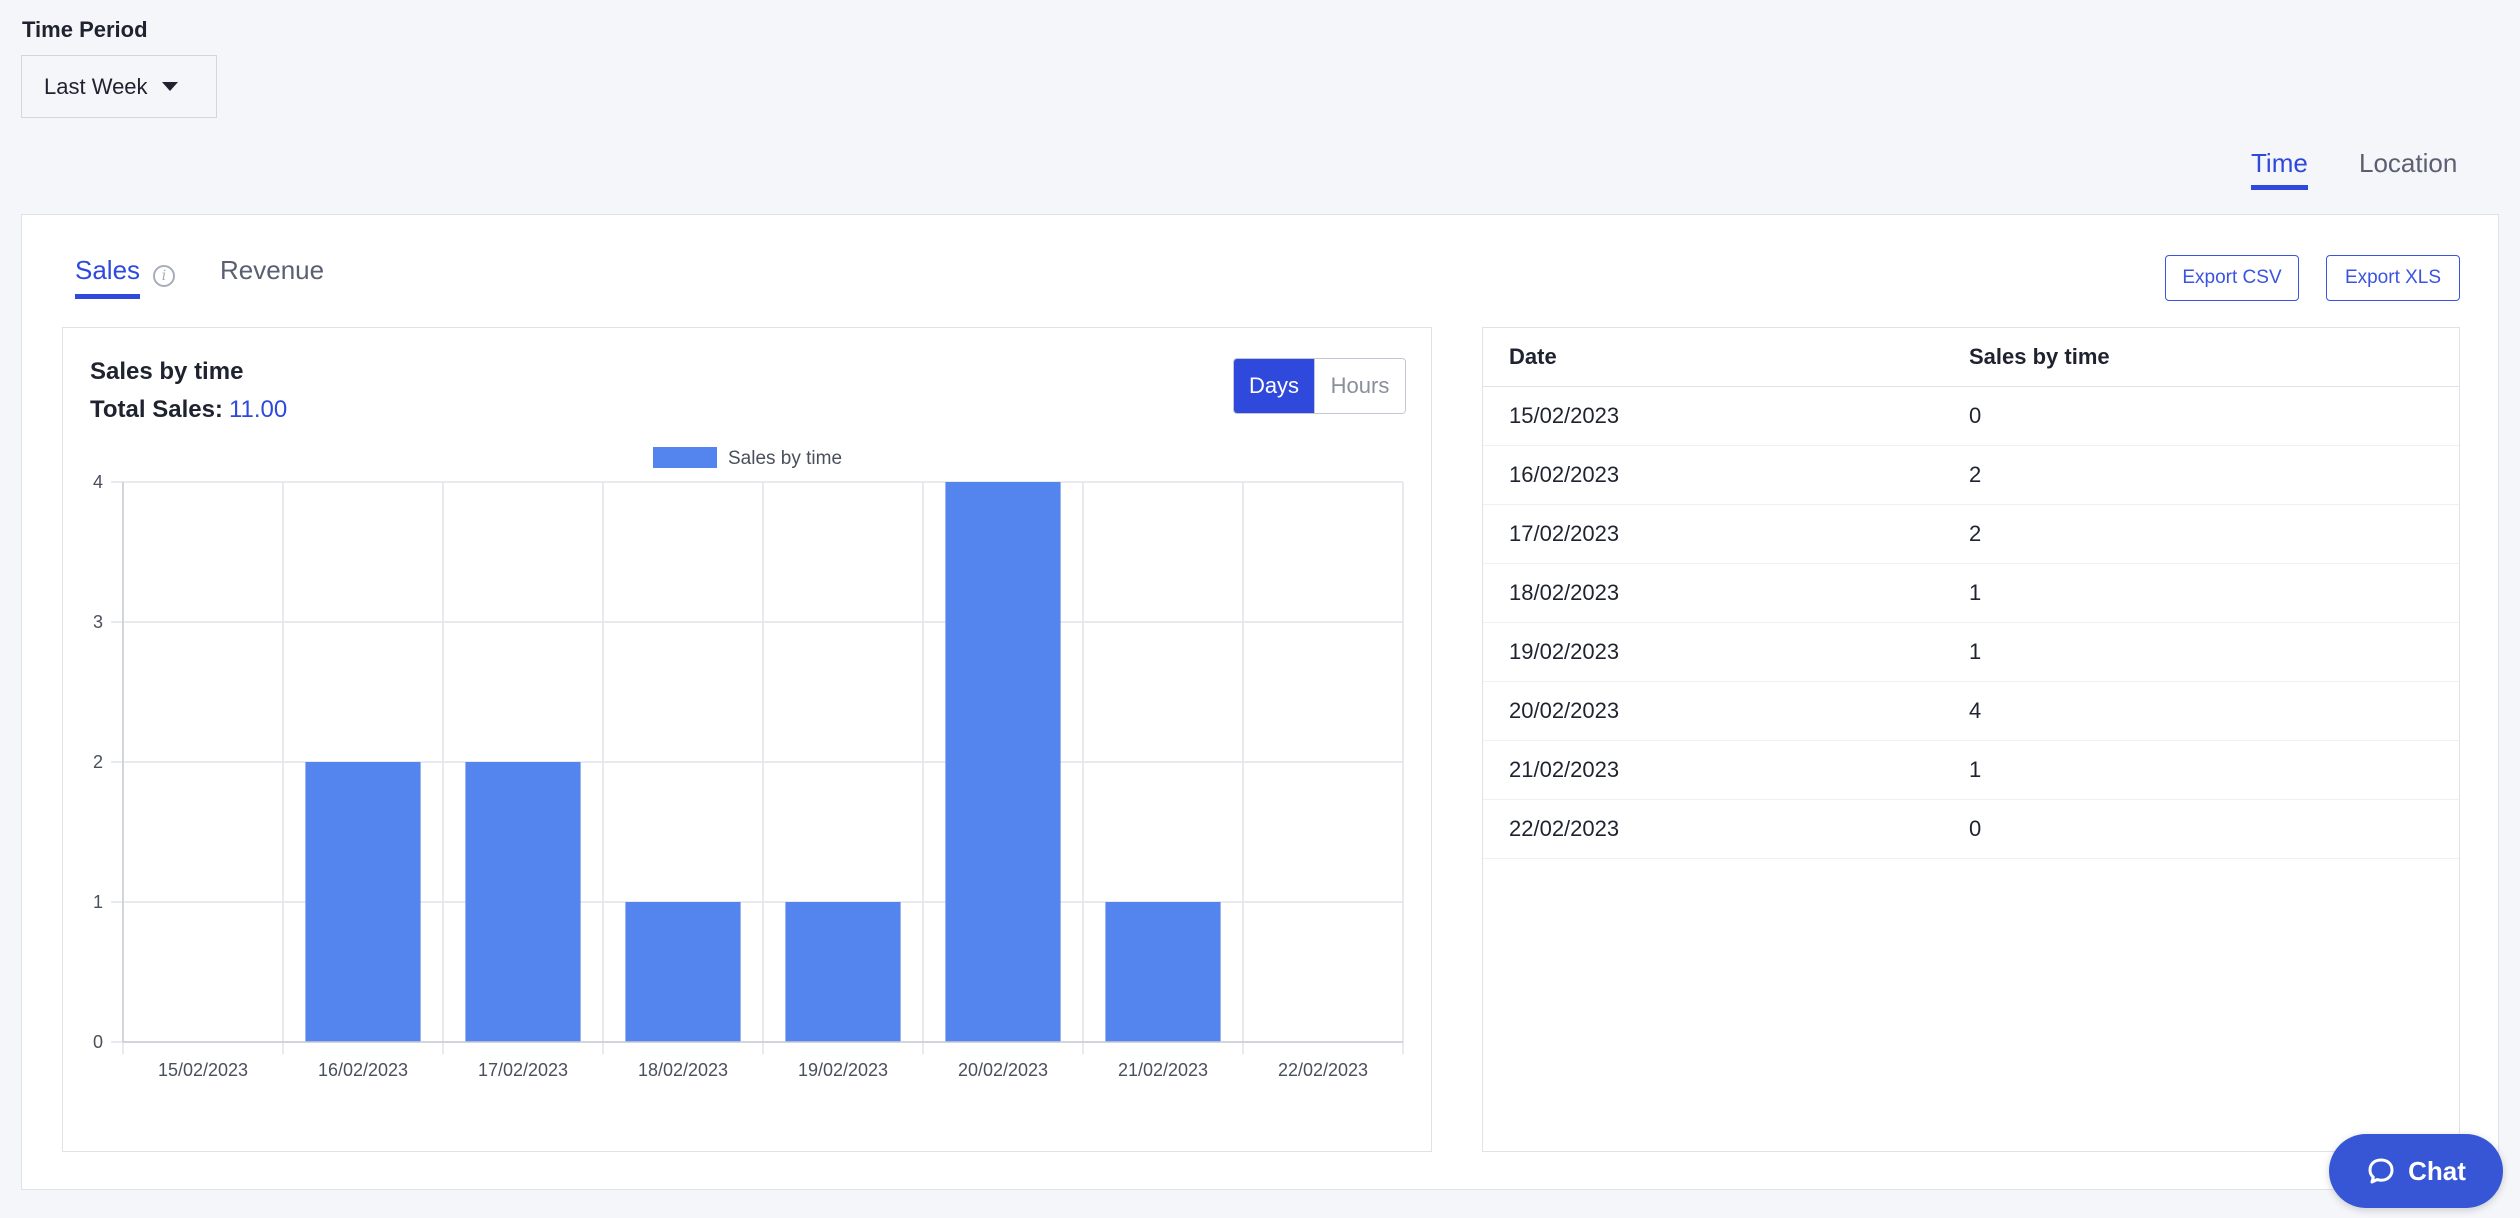 Image resolution: width=2520 pixels, height=1218 pixels. What do you see at coordinates (843, 1070) in the screenshot?
I see `x-tick-label: 19/02/2023` at bounding box center [843, 1070].